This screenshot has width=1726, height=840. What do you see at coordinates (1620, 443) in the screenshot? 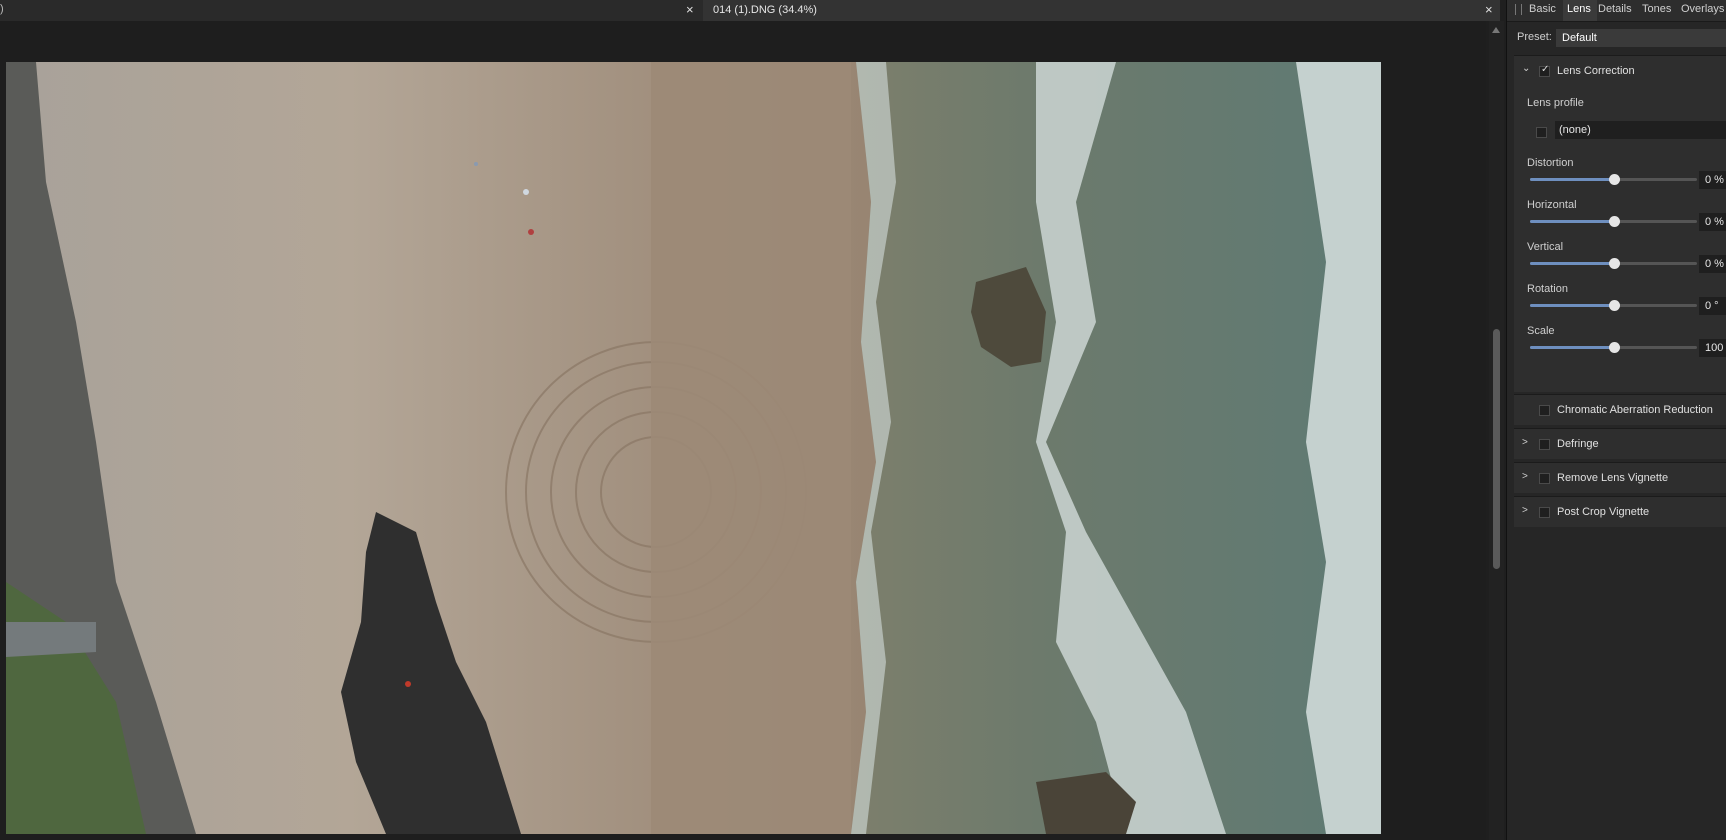
I see `defringe-section: > Defringe` at bounding box center [1620, 443].